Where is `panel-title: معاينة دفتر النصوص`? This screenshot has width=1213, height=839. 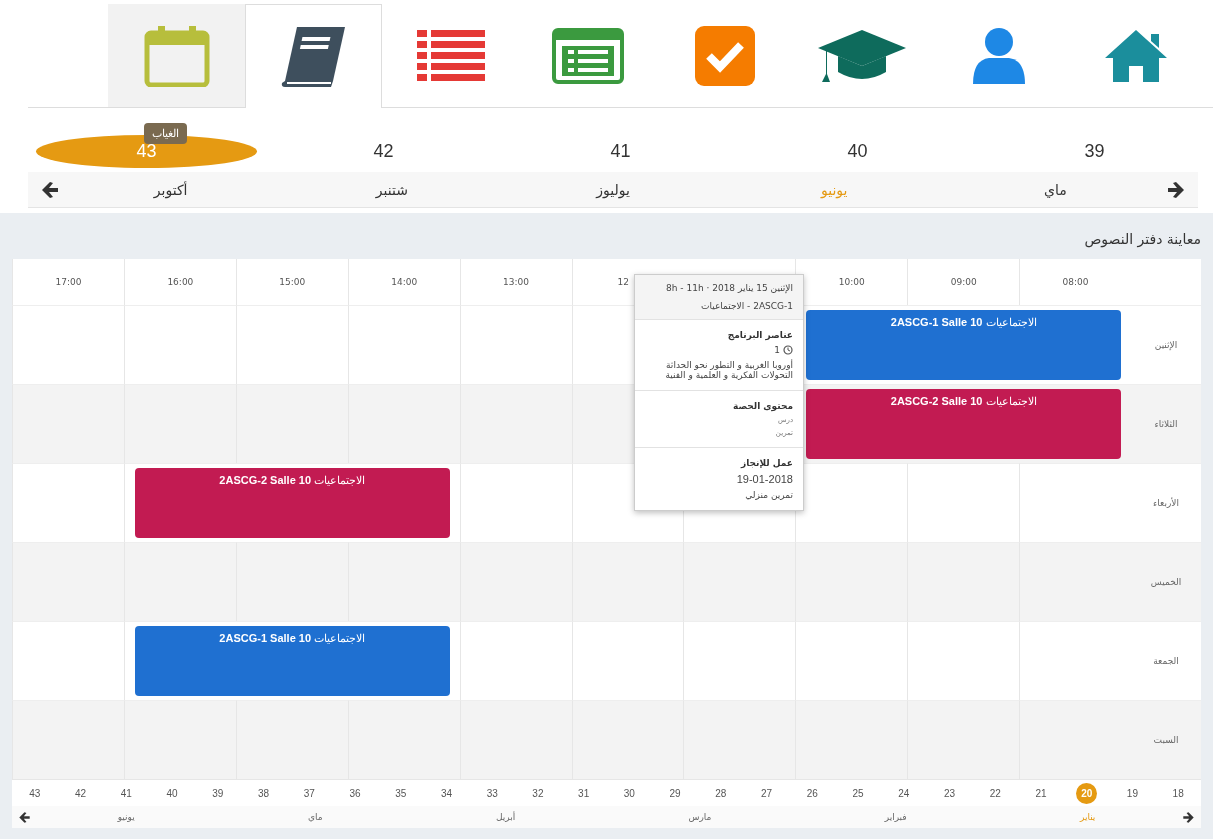
panel-title: معاينة دفتر النصوص is located at coordinates (1142, 239).